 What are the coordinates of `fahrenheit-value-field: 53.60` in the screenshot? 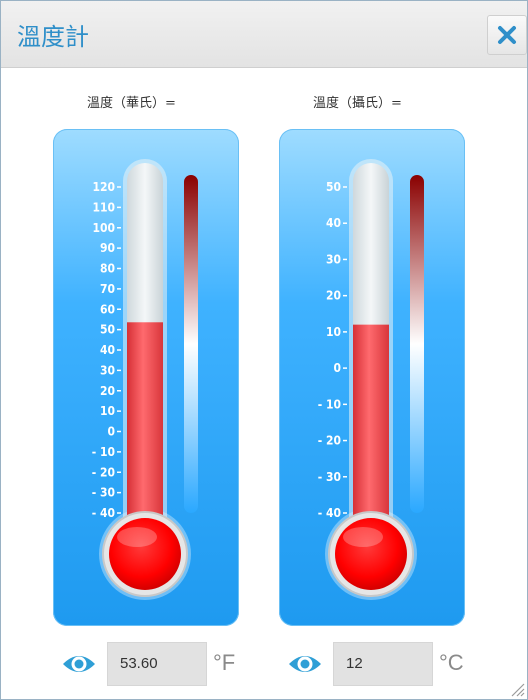 It's located at (157, 664).